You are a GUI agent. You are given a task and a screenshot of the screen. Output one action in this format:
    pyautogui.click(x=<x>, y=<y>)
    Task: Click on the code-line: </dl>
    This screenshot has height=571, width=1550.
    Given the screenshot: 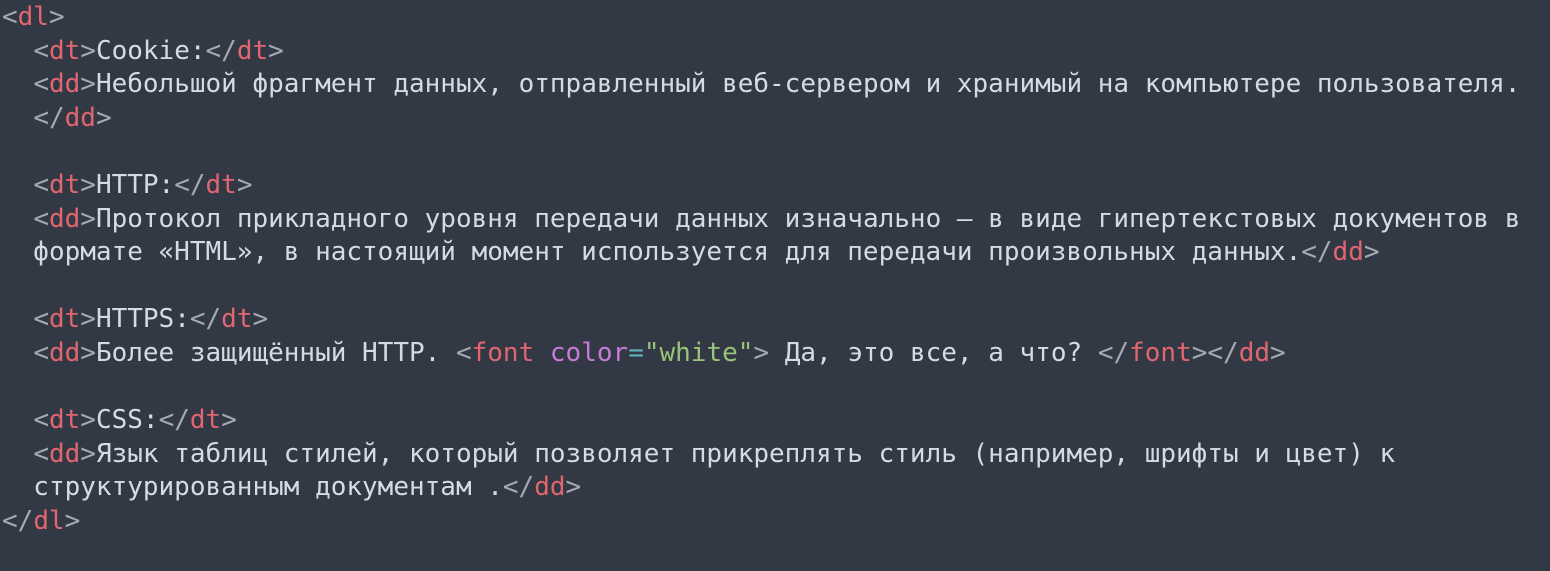 What is the action you would take?
    pyautogui.click(x=41, y=521)
    